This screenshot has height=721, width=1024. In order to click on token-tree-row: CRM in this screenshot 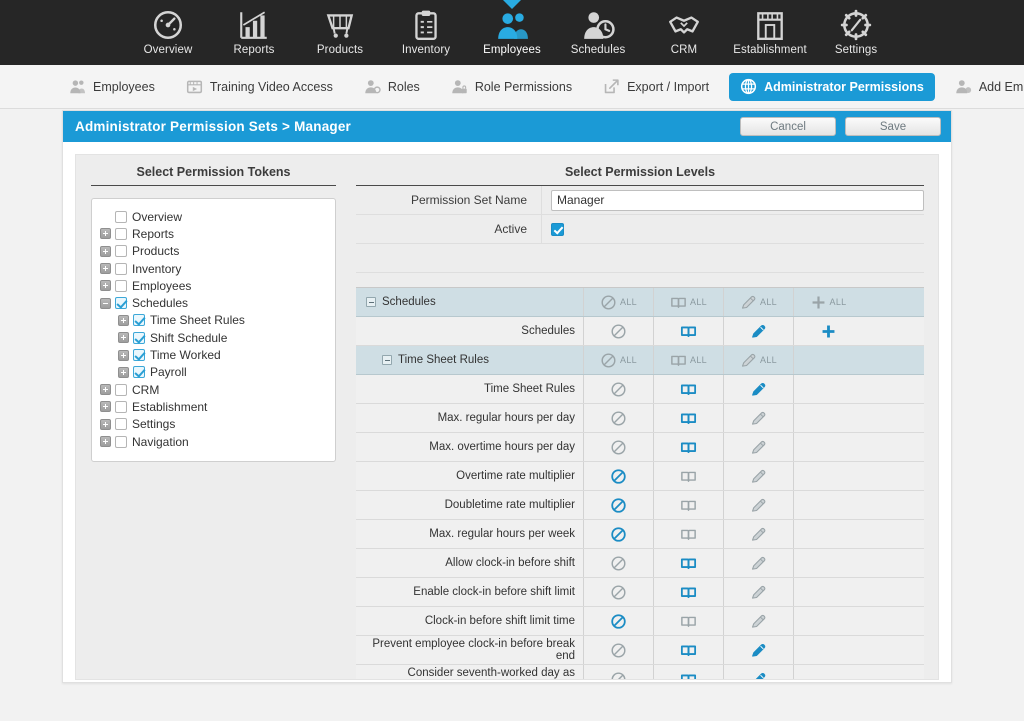, I will do `click(213, 389)`.